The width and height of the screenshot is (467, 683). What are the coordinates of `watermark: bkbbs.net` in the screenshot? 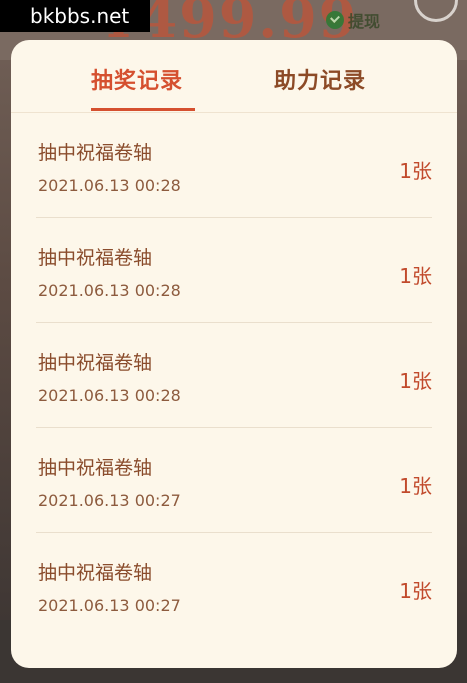 It's located at (75, 16).